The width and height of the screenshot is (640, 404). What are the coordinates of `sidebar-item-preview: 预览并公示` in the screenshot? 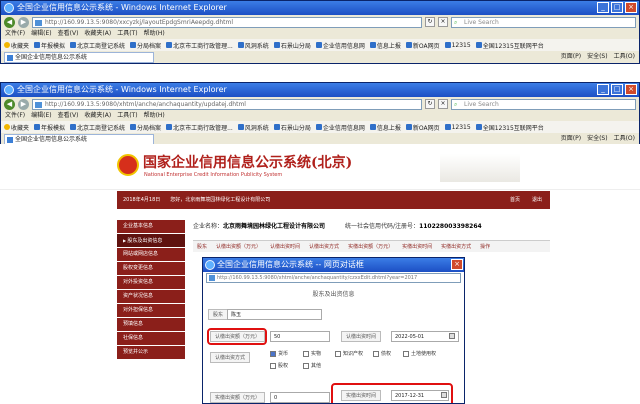 It's located at (151, 352).